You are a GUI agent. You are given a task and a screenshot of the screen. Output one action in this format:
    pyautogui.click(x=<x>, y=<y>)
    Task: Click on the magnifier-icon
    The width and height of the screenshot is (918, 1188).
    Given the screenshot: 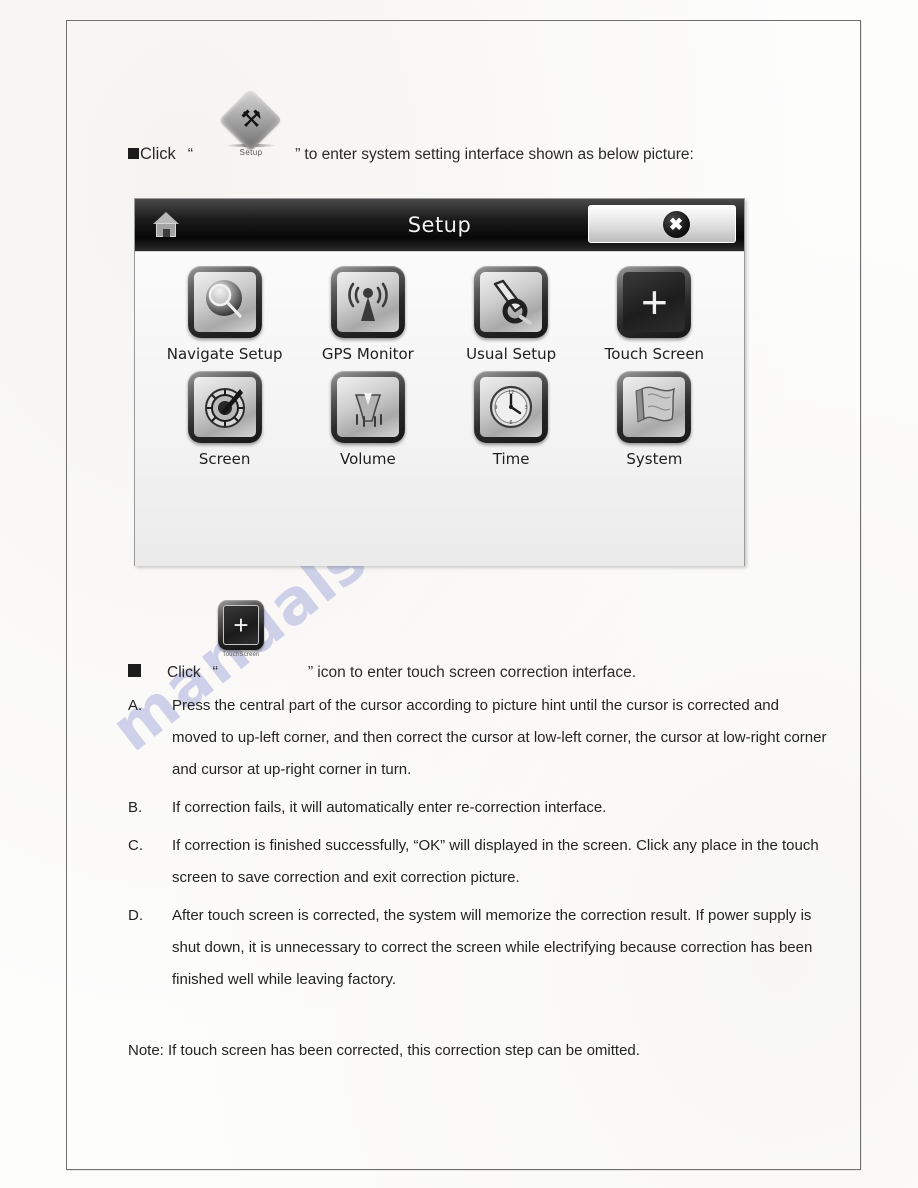 What is the action you would take?
    pyautogui.click(x=224, y=302)
    